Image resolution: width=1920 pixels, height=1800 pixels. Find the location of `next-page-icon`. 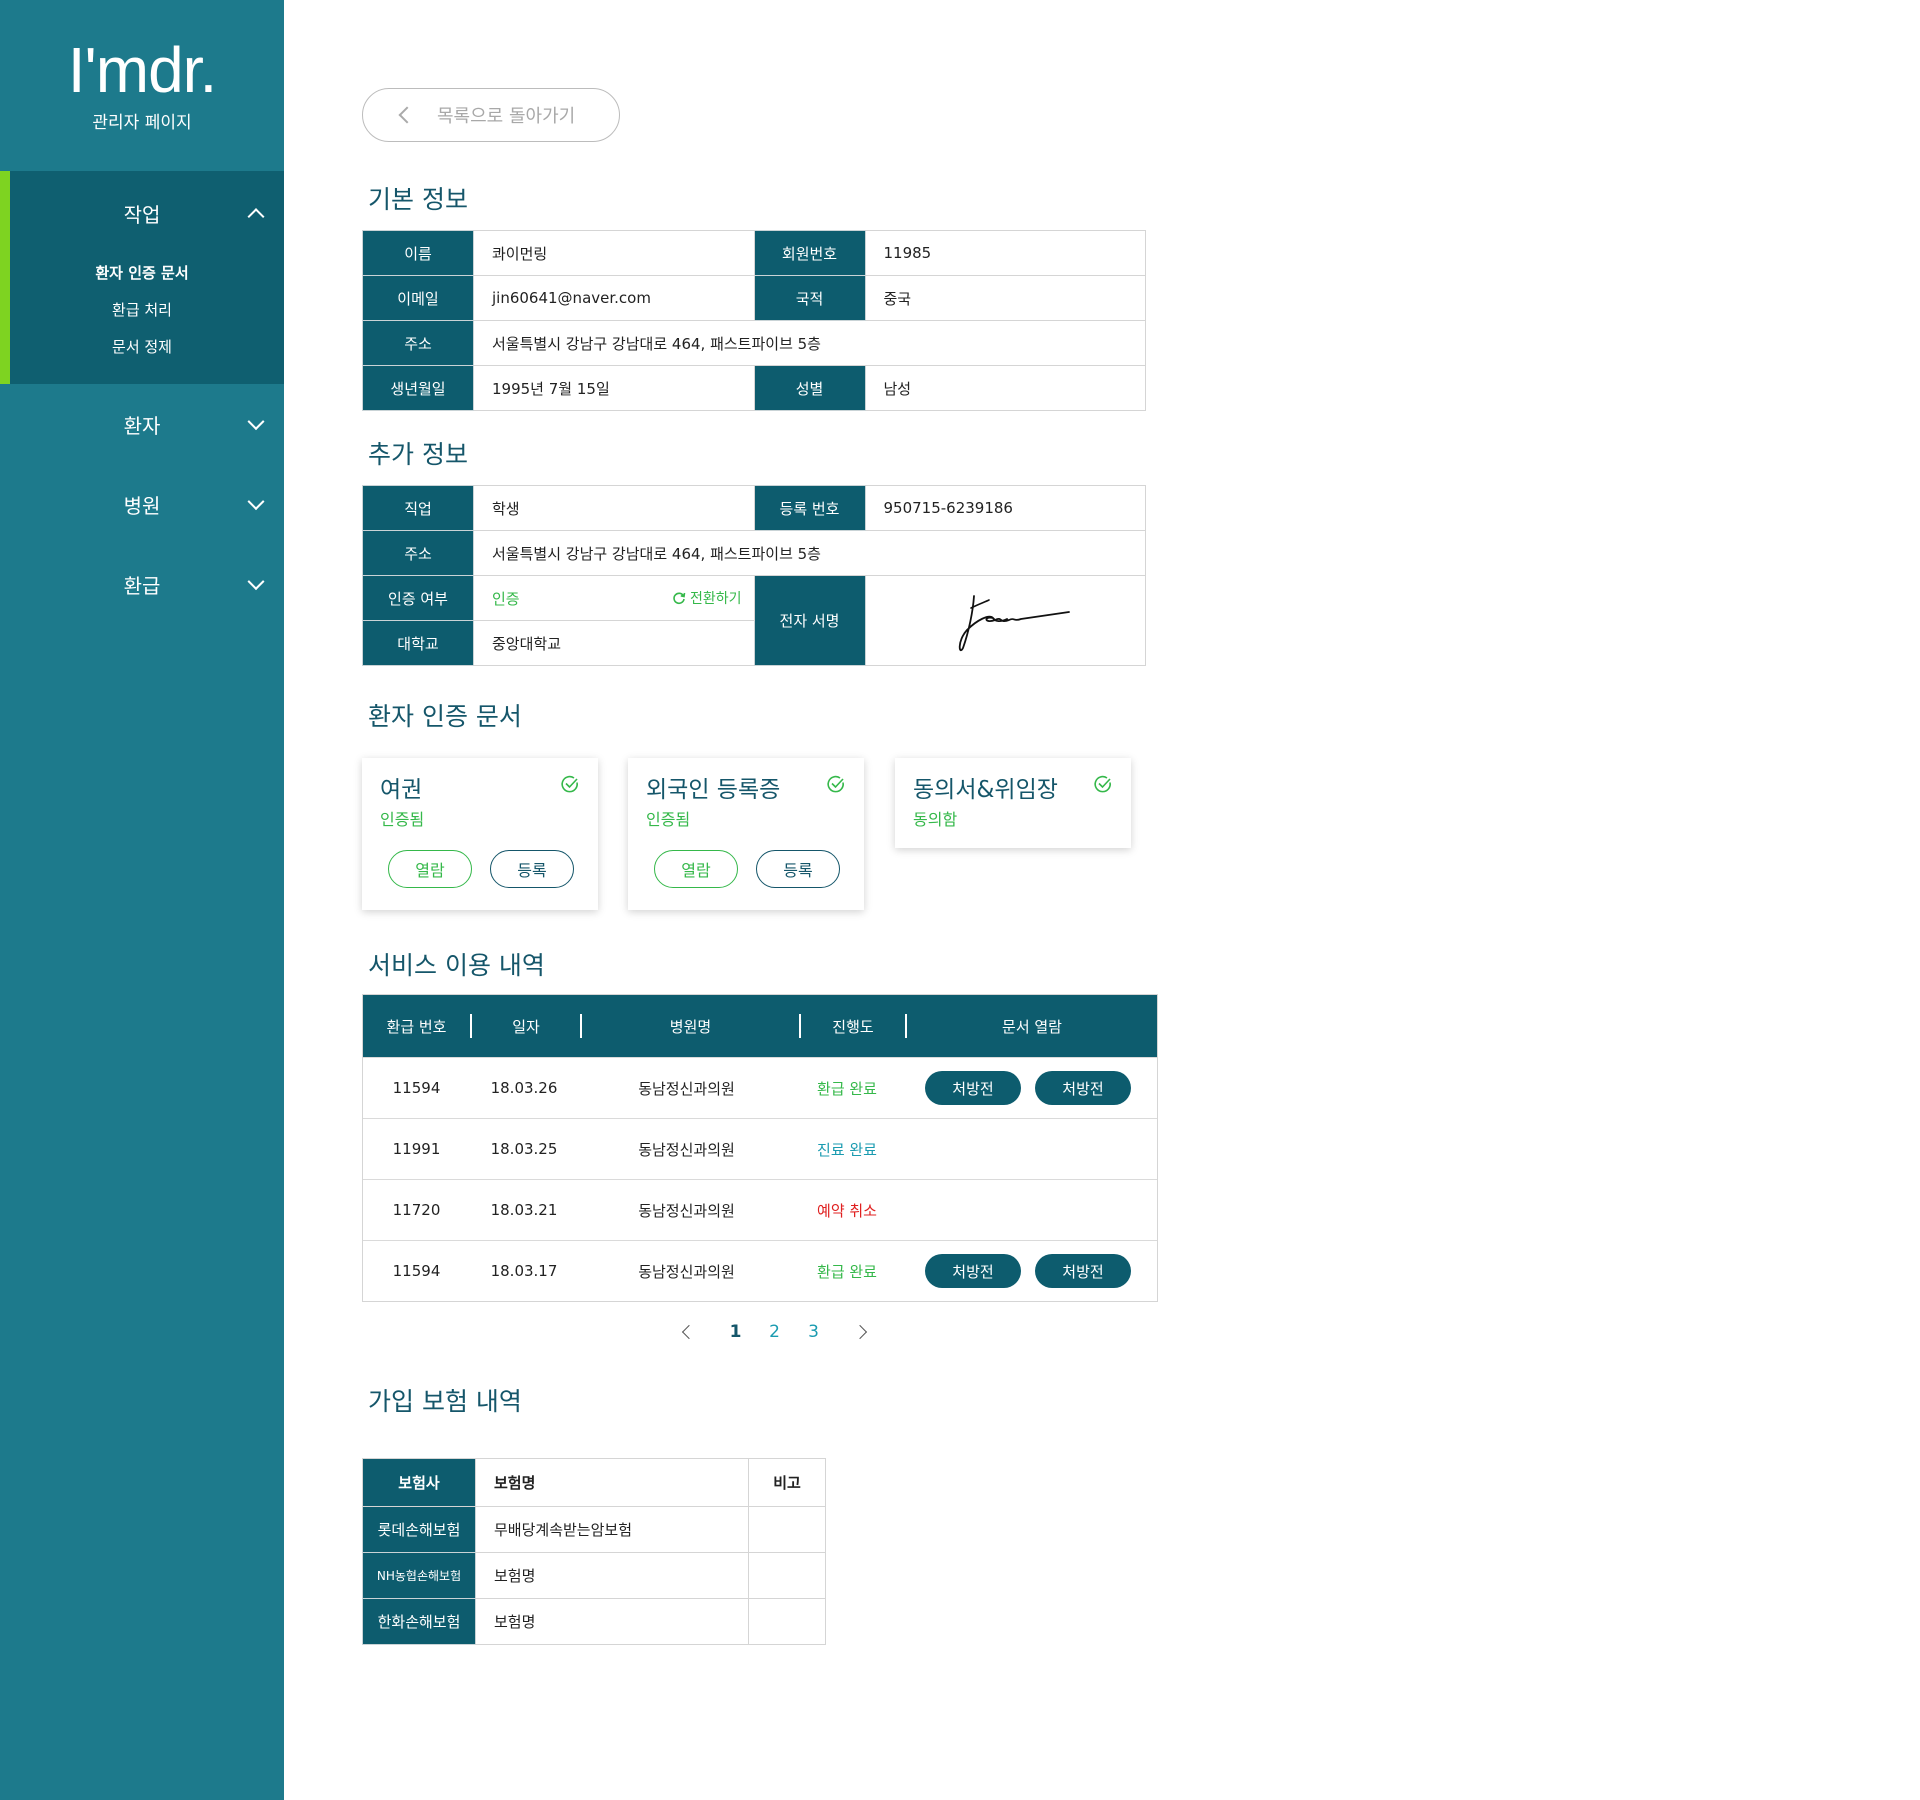

next-page-icon is located at coordinates (860, 1332).